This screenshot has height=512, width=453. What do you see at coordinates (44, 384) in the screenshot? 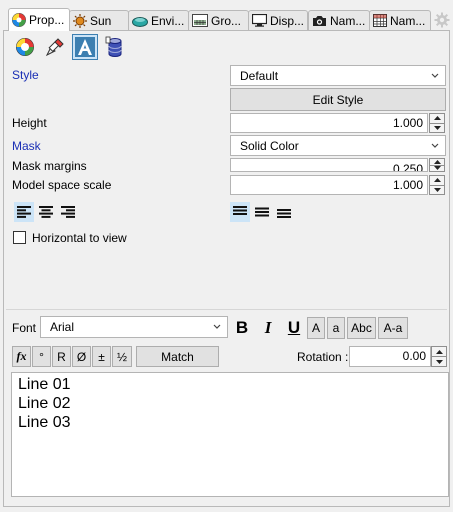
I see `text-line: Line 01` at bounding box center [44, 384].